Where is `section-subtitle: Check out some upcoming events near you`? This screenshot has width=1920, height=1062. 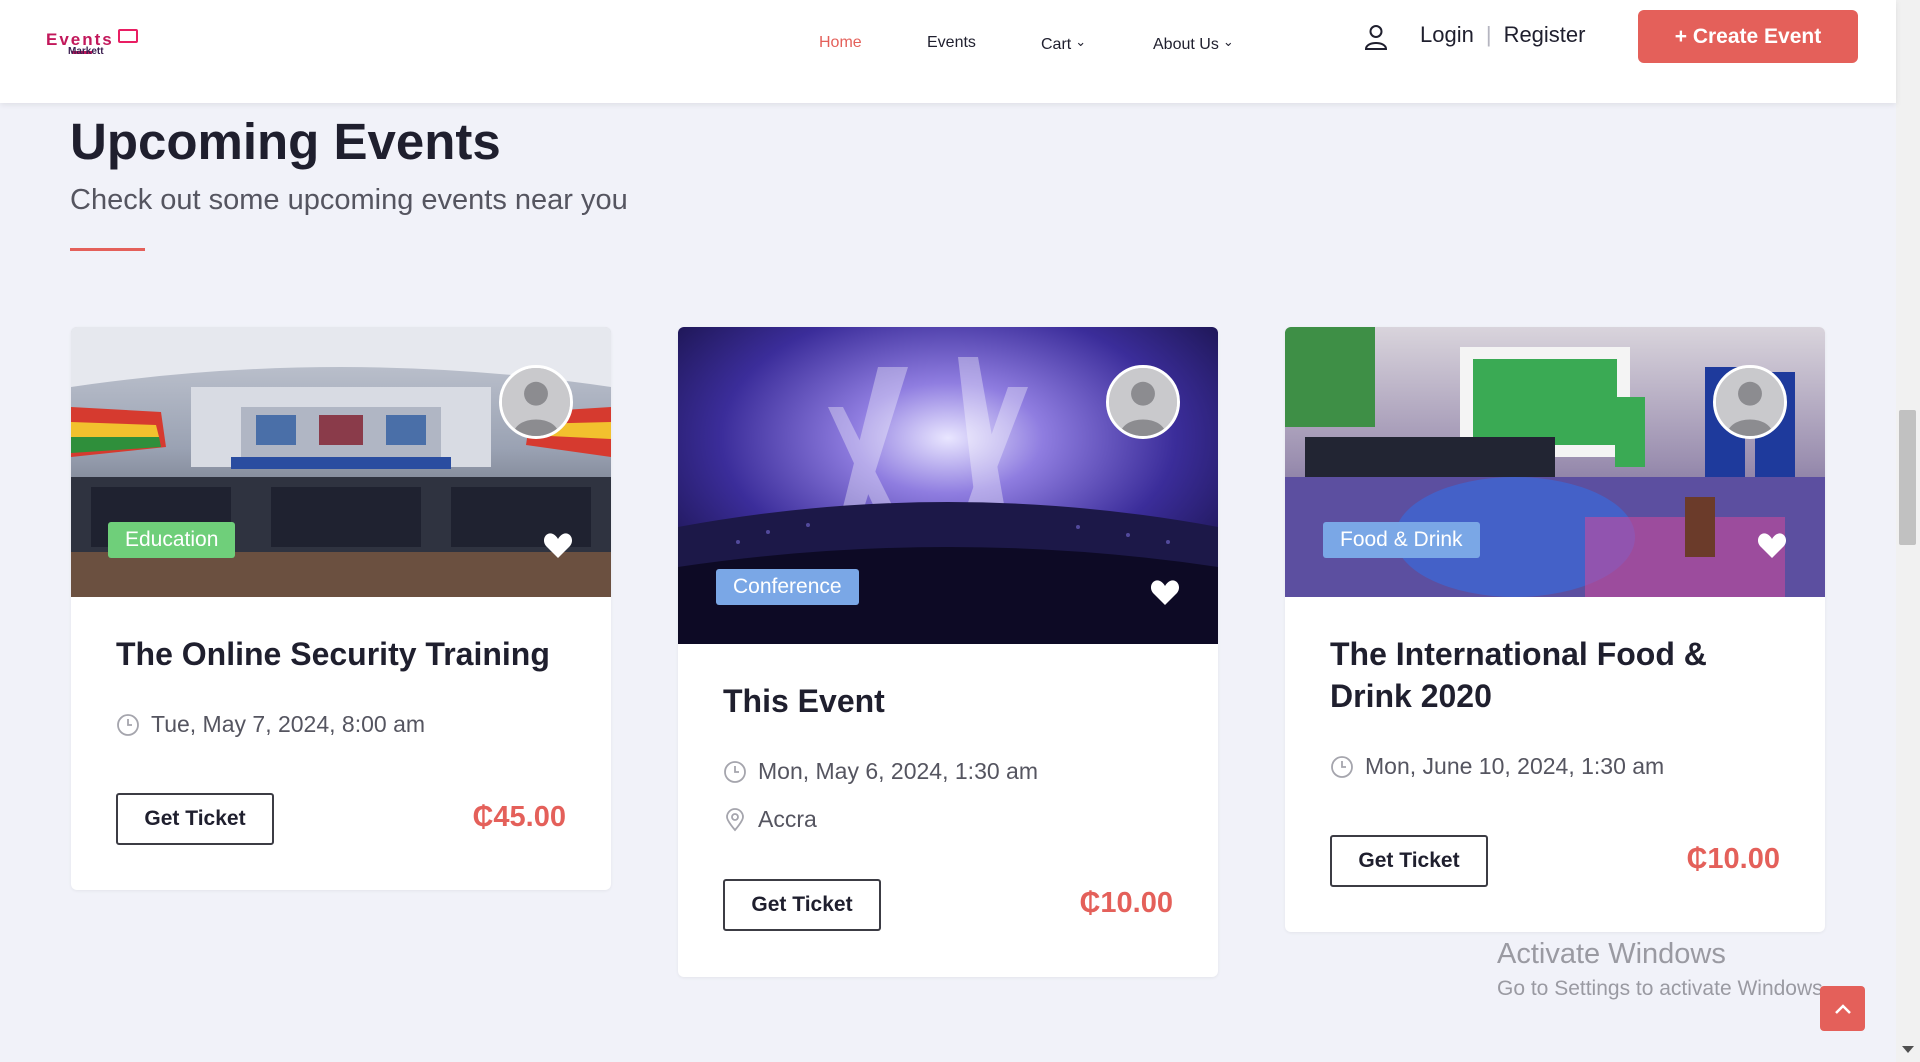 section-subtitle: Check out some upcoming events near you is located at coordinates (349, 200).